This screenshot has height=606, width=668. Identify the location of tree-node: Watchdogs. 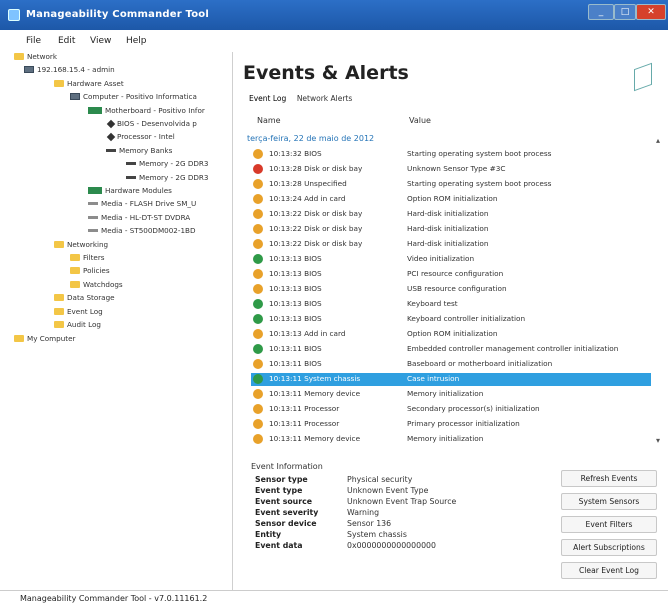
(96, 286).